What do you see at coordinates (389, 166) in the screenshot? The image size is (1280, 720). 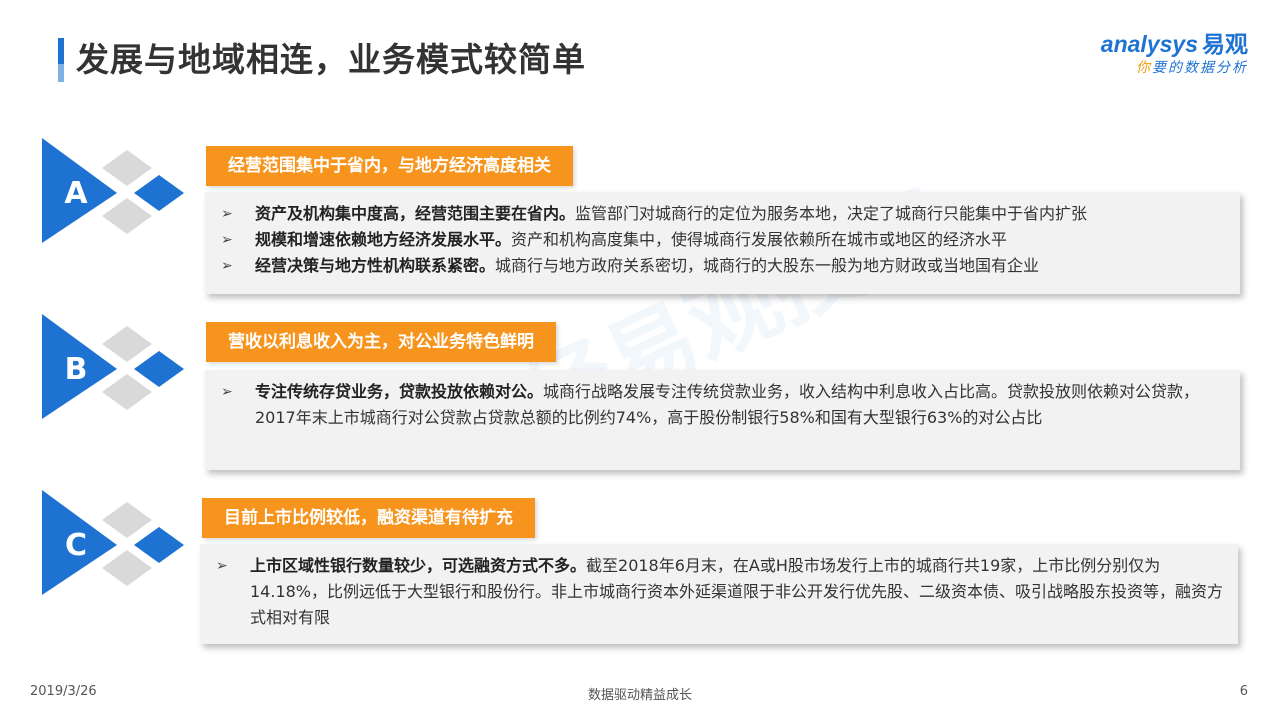 I see `section-a-tag: 经营范围集中于省内，与地方经济高度相关` at bounding box center [389, 166].